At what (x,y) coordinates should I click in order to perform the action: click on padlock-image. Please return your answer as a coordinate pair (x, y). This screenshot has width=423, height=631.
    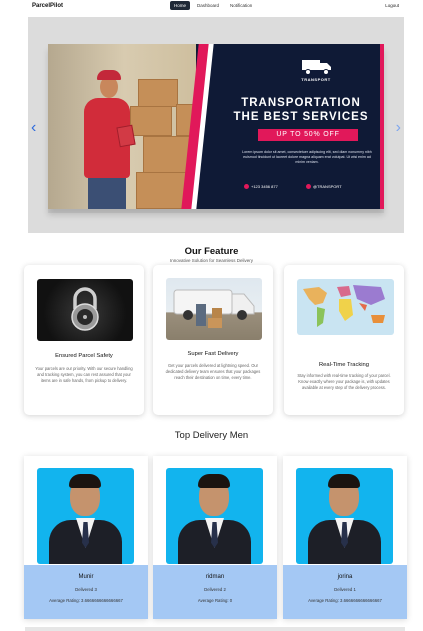
    Looking at the image, I should click on (85, 310).